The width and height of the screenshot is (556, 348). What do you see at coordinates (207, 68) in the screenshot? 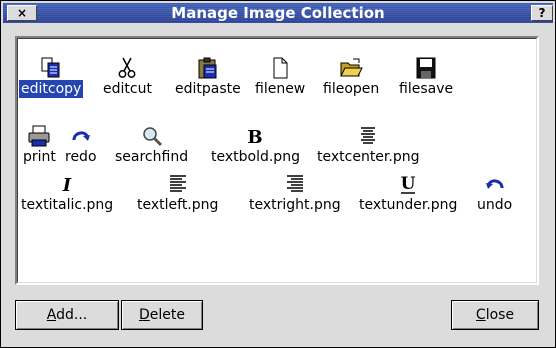
I see `clipboard-icon` at bounding box center [207, 68].